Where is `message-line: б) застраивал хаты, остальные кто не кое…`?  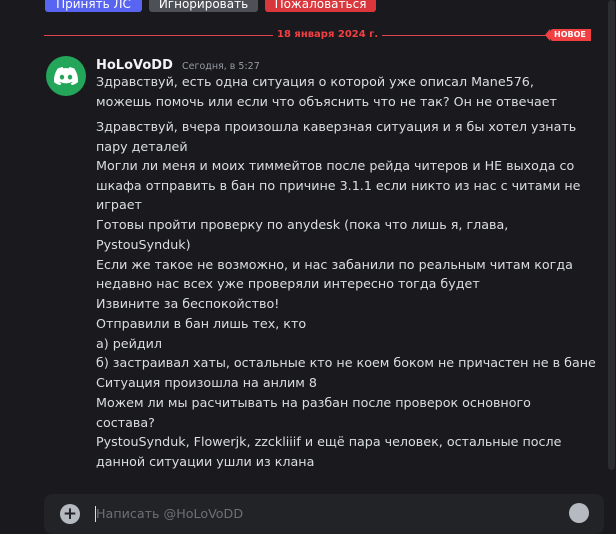
message-line: б) застраивал хаты, остальные кто не кое… is located at coordinates (346, 362).